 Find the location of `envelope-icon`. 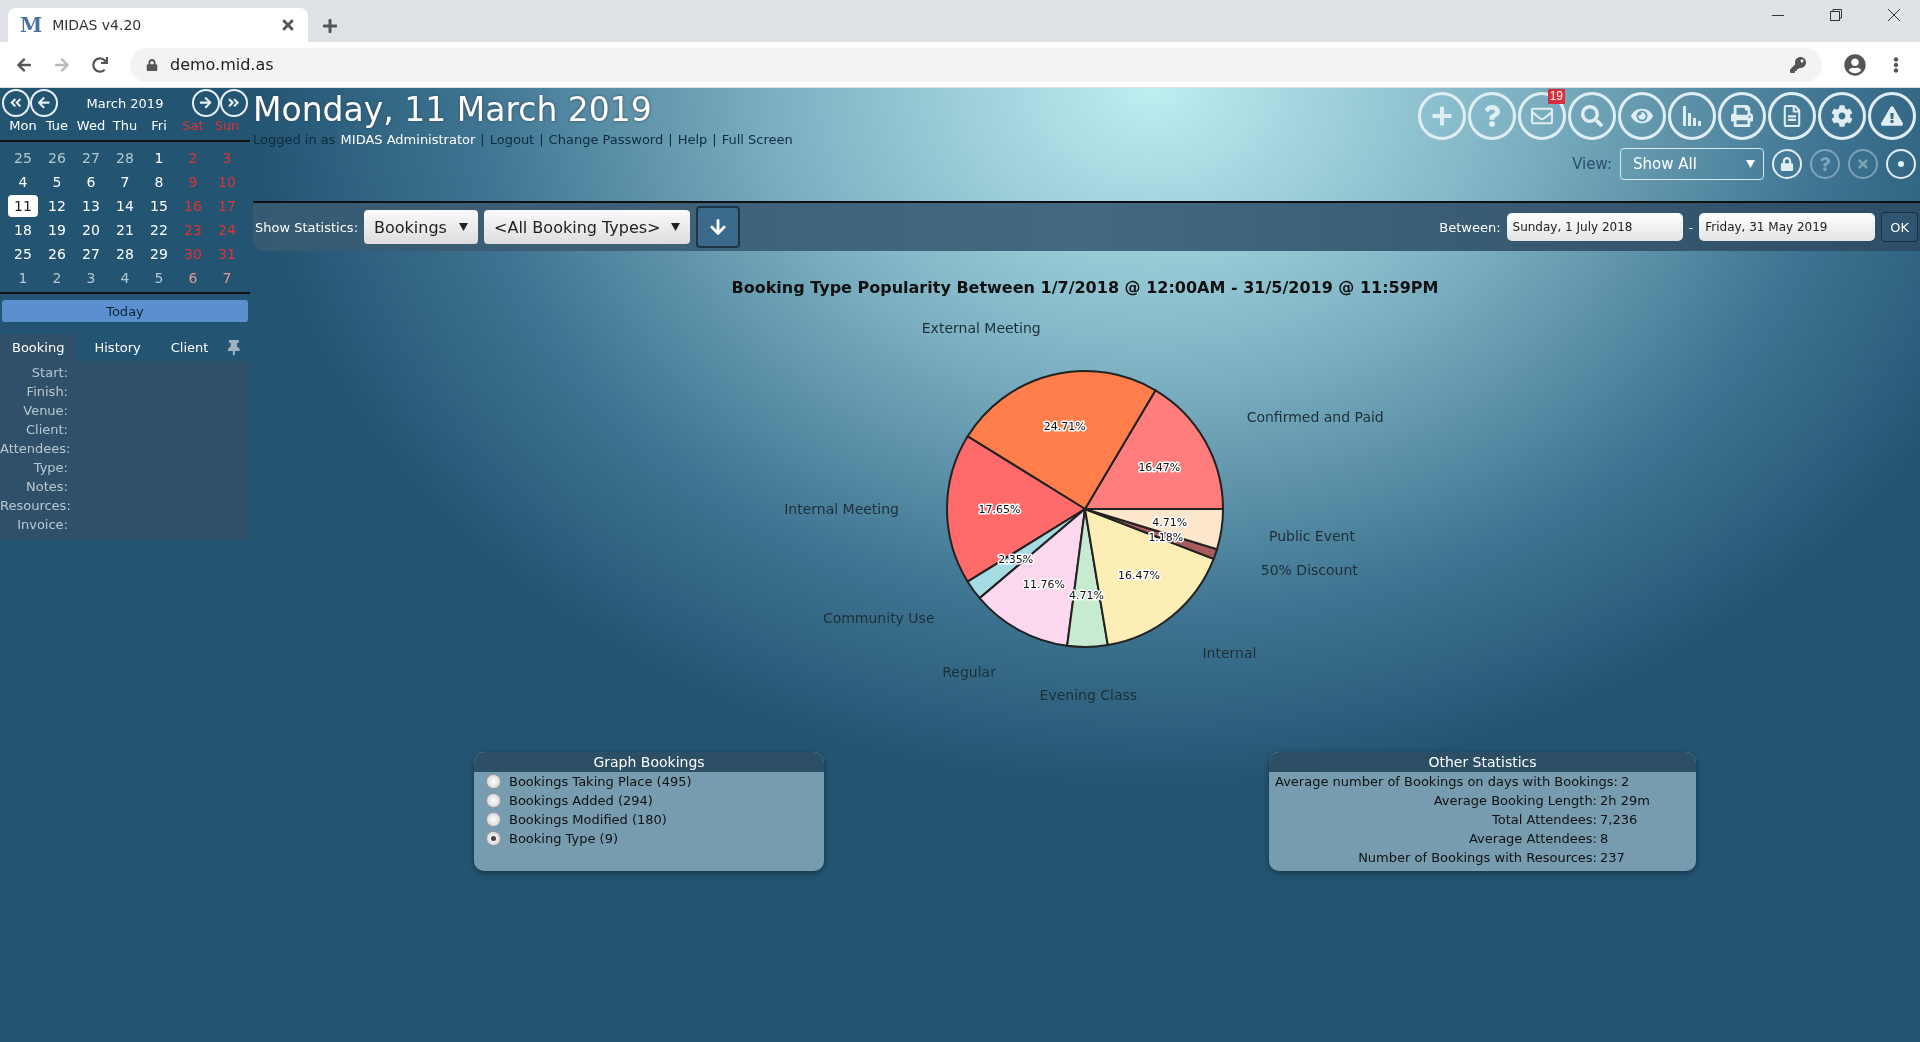

envelope-icon is located at coordinates (1542, 116).